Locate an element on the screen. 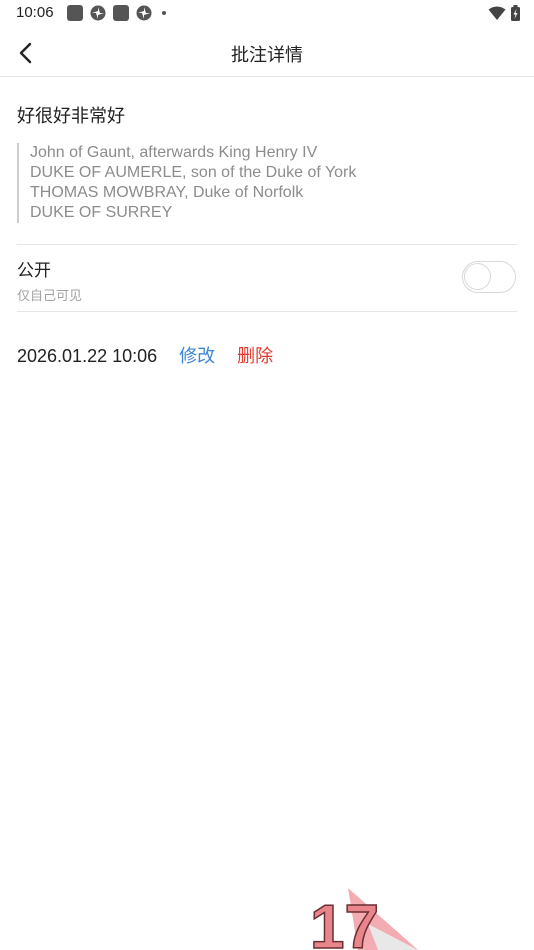 This screenshot has width=534, height=950. logo-text: 17 is located at coordinates (344, 921).